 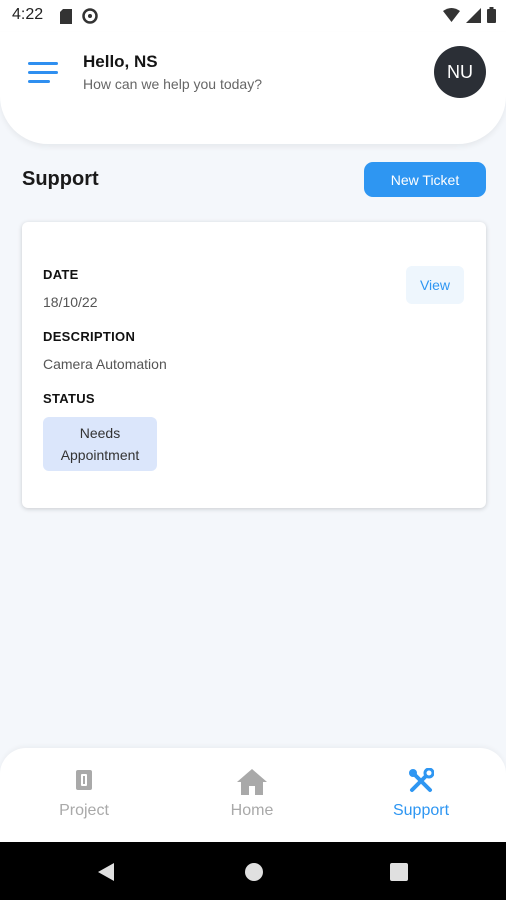 I want to click on menu-button, so click(x=45, y=73).